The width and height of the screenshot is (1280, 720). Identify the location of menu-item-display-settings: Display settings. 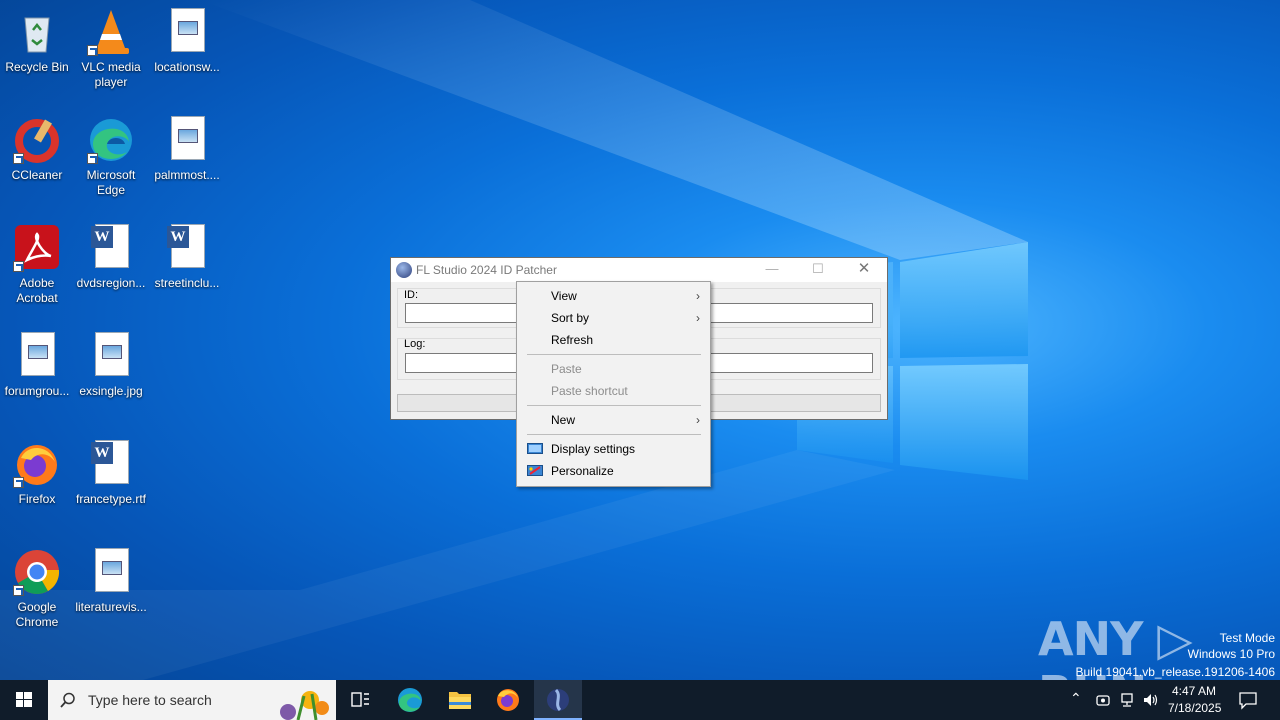
(613, 449).